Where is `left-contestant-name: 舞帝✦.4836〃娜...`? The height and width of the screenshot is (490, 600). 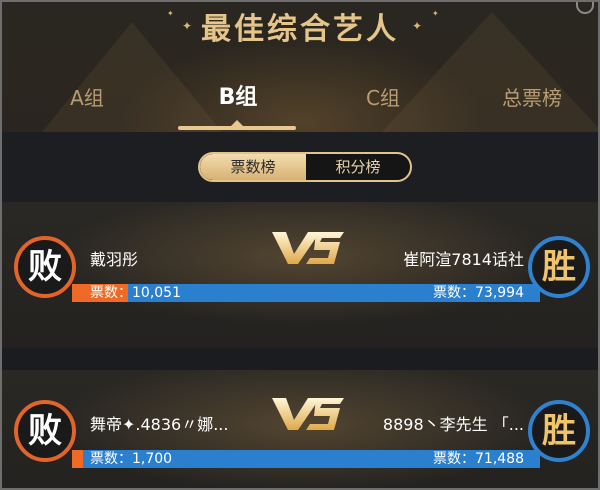 left-contestant-name: 舞帝✦.4836〃娜... is located at coordinates (159, 423).